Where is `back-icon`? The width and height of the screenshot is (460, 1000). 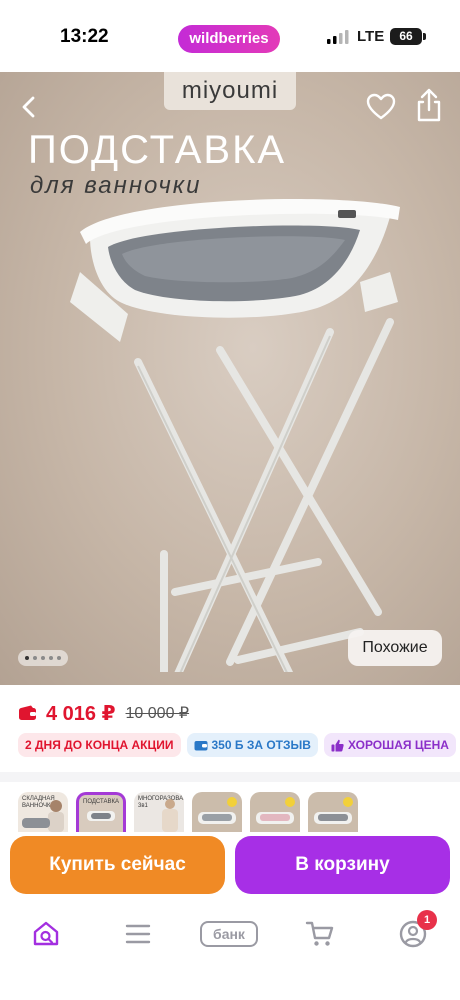
back-icon is located at coordinates (29, 107).